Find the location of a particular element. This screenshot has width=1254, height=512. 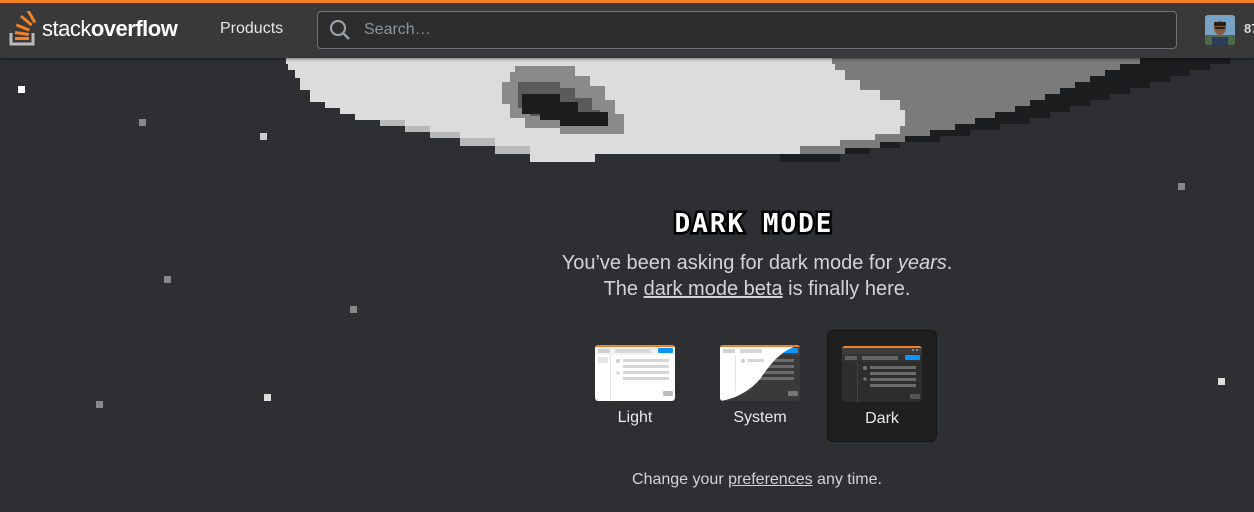

system-theme-preview-icon is located at coordinates (760, 373).